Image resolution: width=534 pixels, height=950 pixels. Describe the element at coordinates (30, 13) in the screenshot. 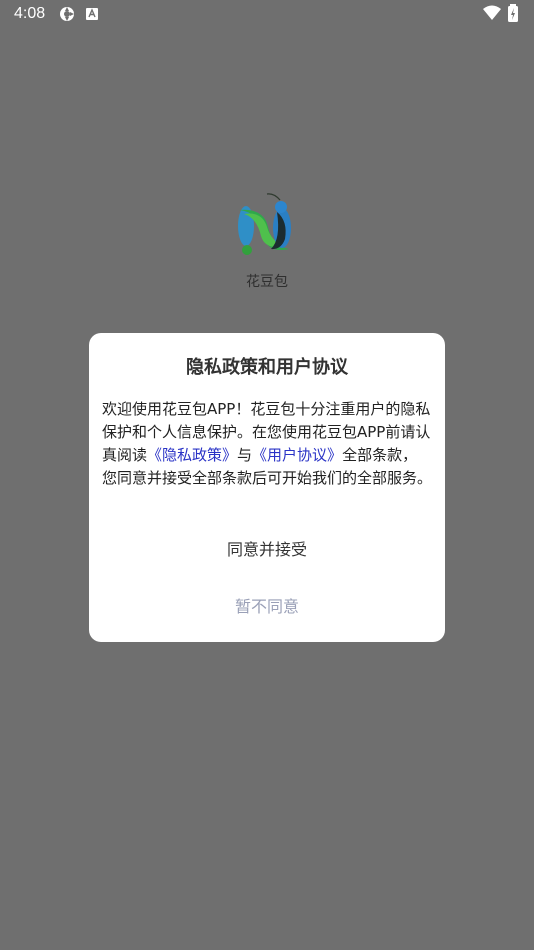

I see `status-time: 4:08` at that location.